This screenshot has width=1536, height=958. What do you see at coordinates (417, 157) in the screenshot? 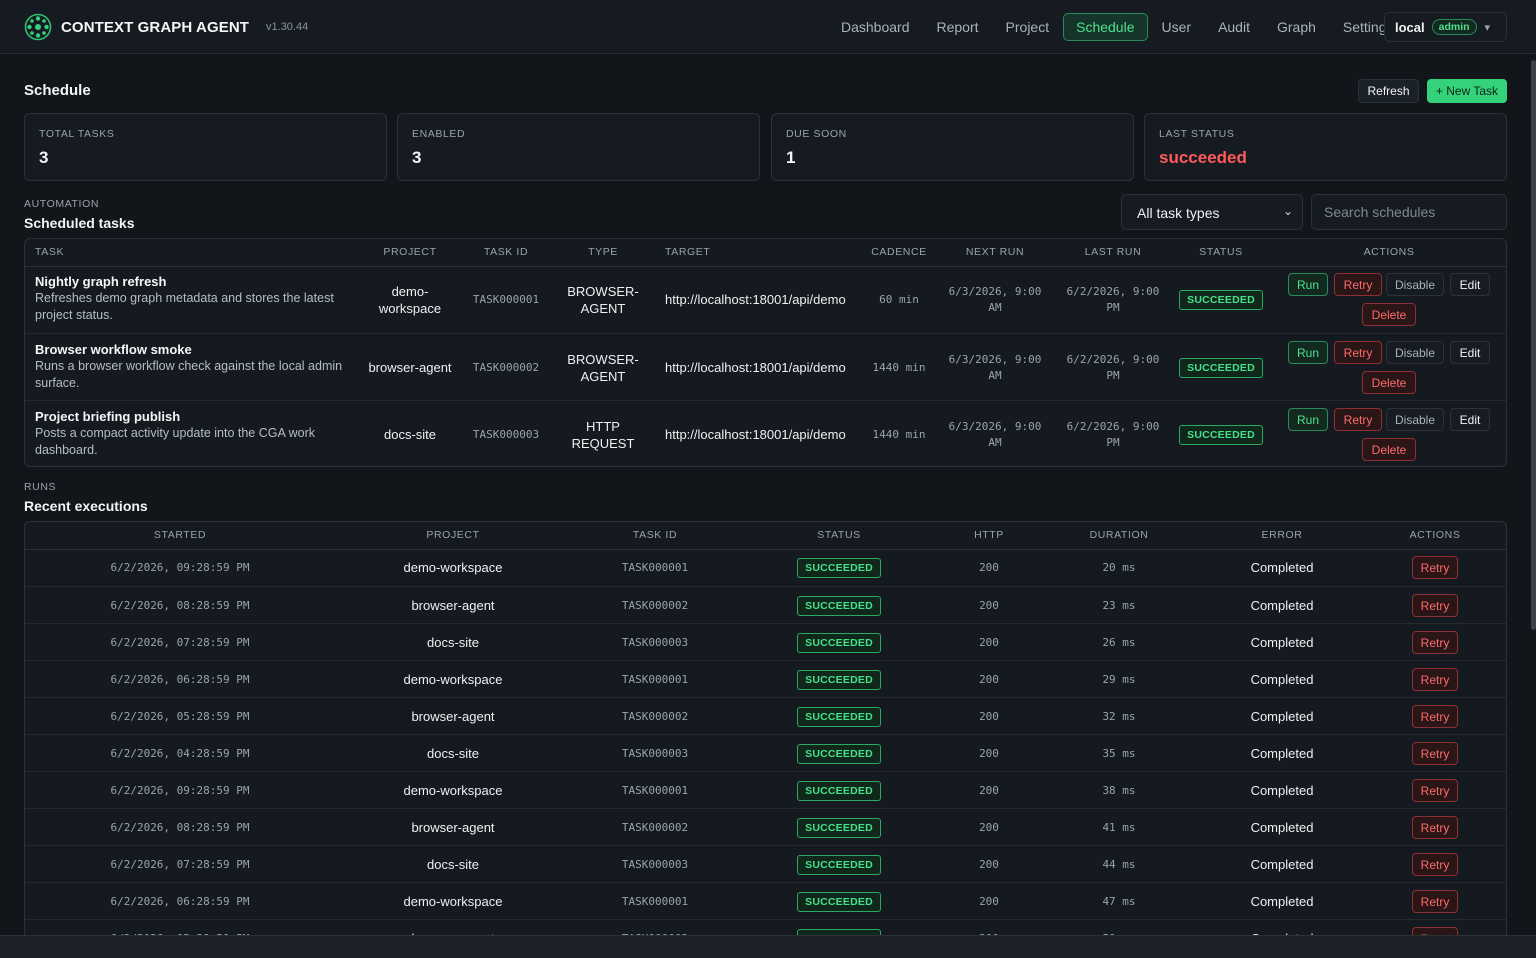
I see `stat-value: 3` at bounding box center [417, 157].